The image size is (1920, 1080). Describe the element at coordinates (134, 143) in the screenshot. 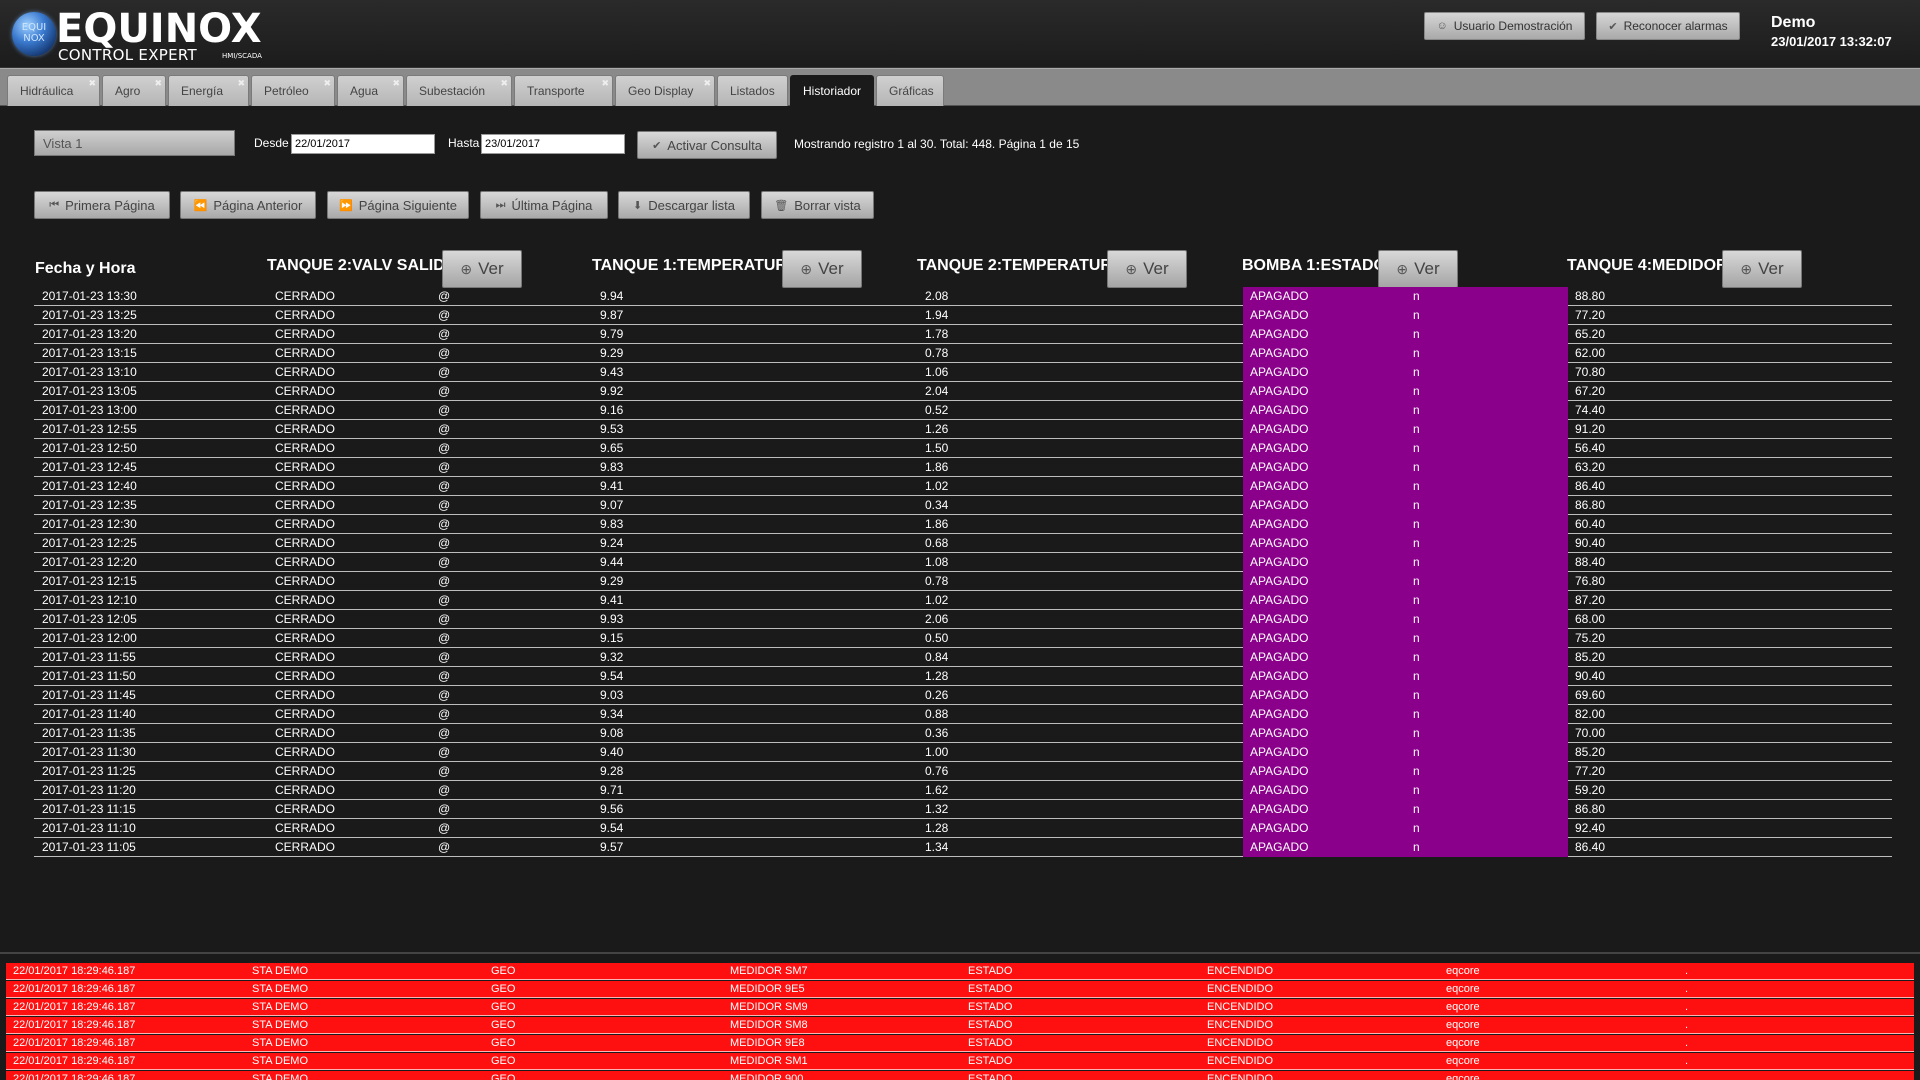

I see `vista-select: Vista 1` at that location.